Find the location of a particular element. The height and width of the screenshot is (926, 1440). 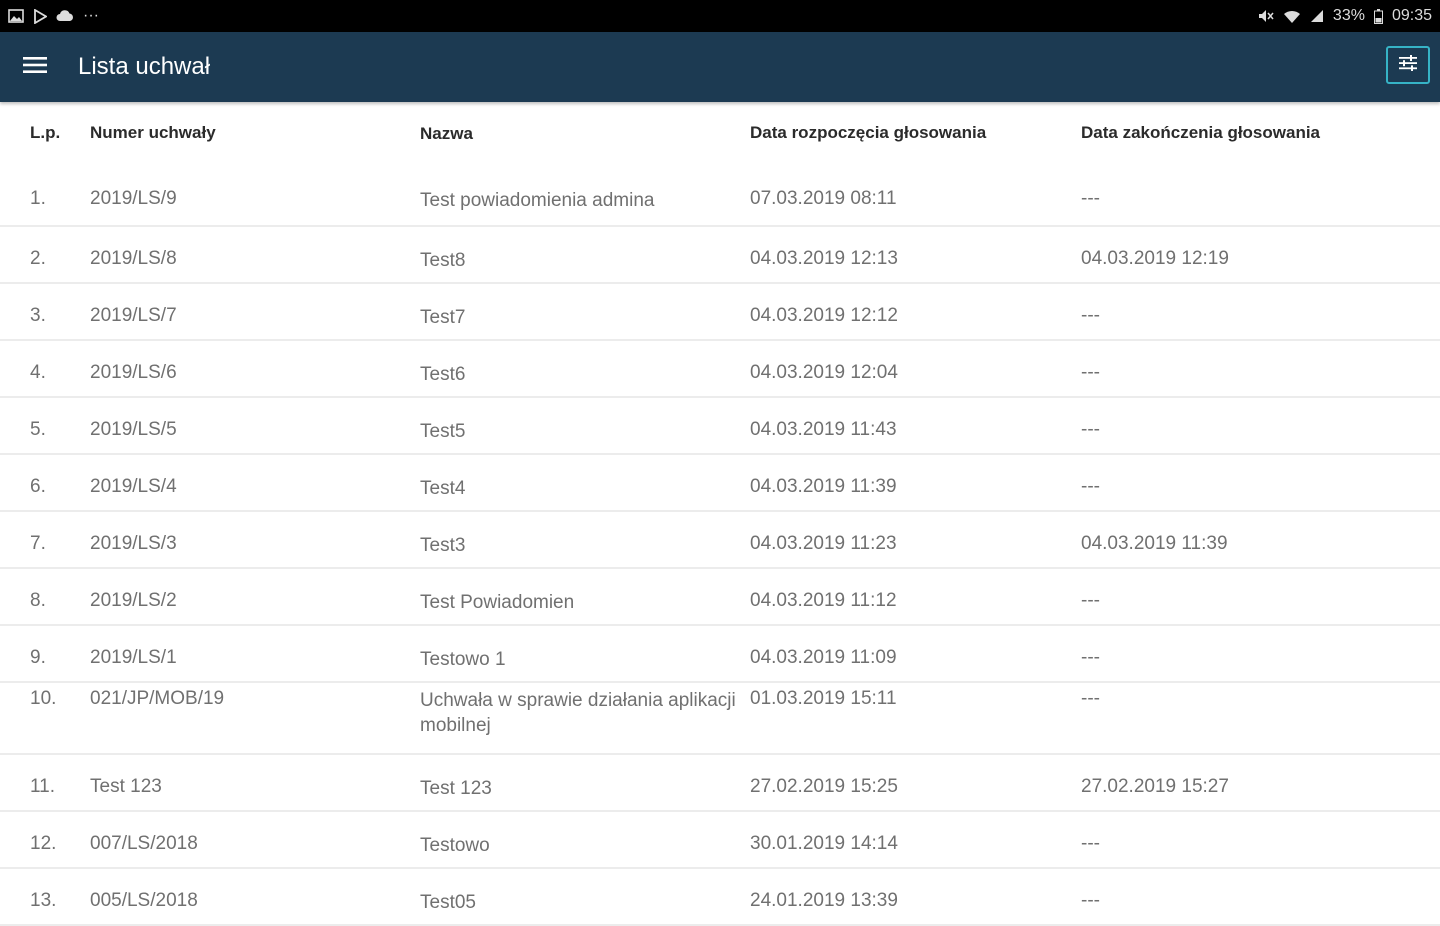

cell-lp: 13. is located at coordinates (43, 900).